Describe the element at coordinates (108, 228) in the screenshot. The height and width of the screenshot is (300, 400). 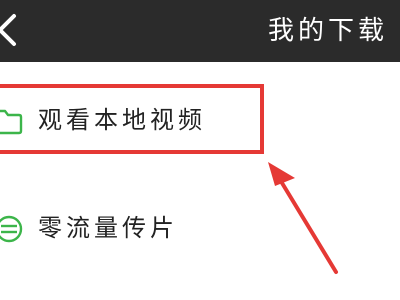
I see `list-item-label: 零流量传片` at that location.